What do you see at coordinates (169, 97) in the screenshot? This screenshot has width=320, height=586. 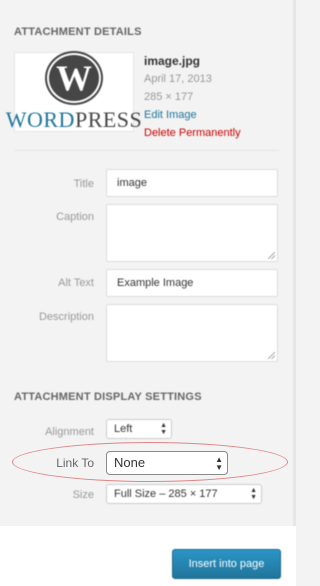 I see `attachment-dimensions: 285 × 177` at bounding box center [169, 97].